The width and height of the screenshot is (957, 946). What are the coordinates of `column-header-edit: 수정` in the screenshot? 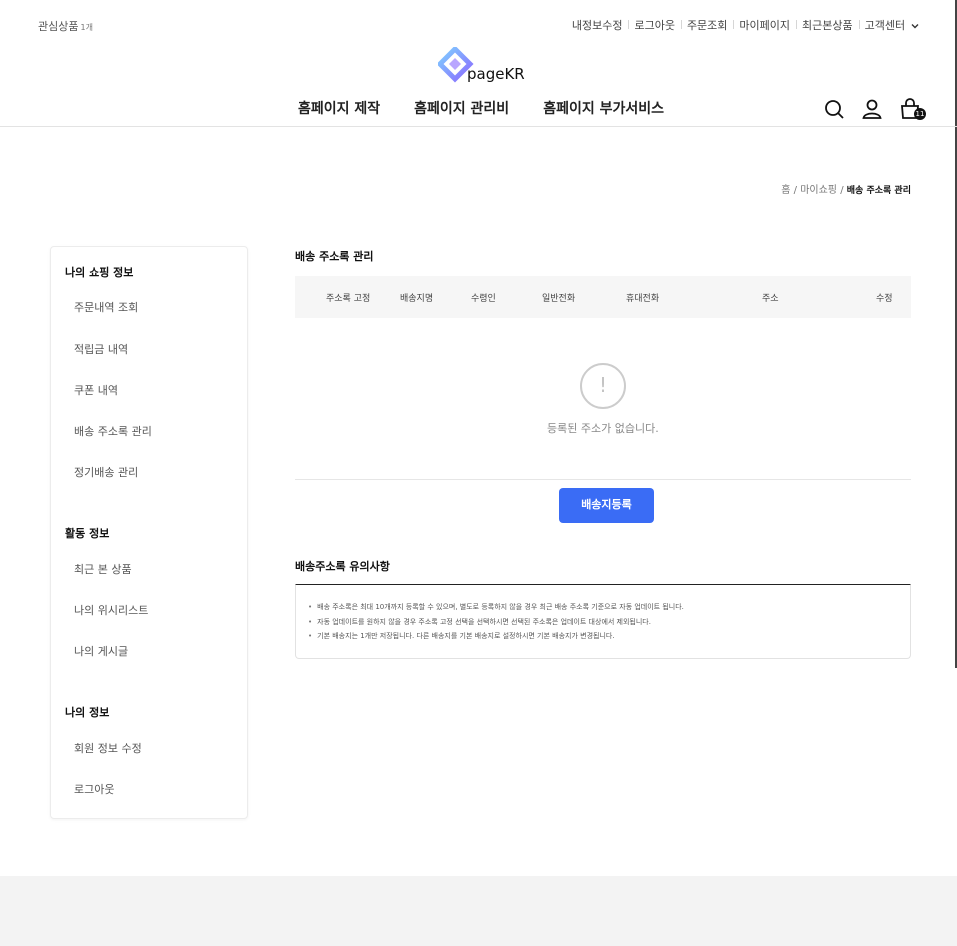 It's located at (884, 299).